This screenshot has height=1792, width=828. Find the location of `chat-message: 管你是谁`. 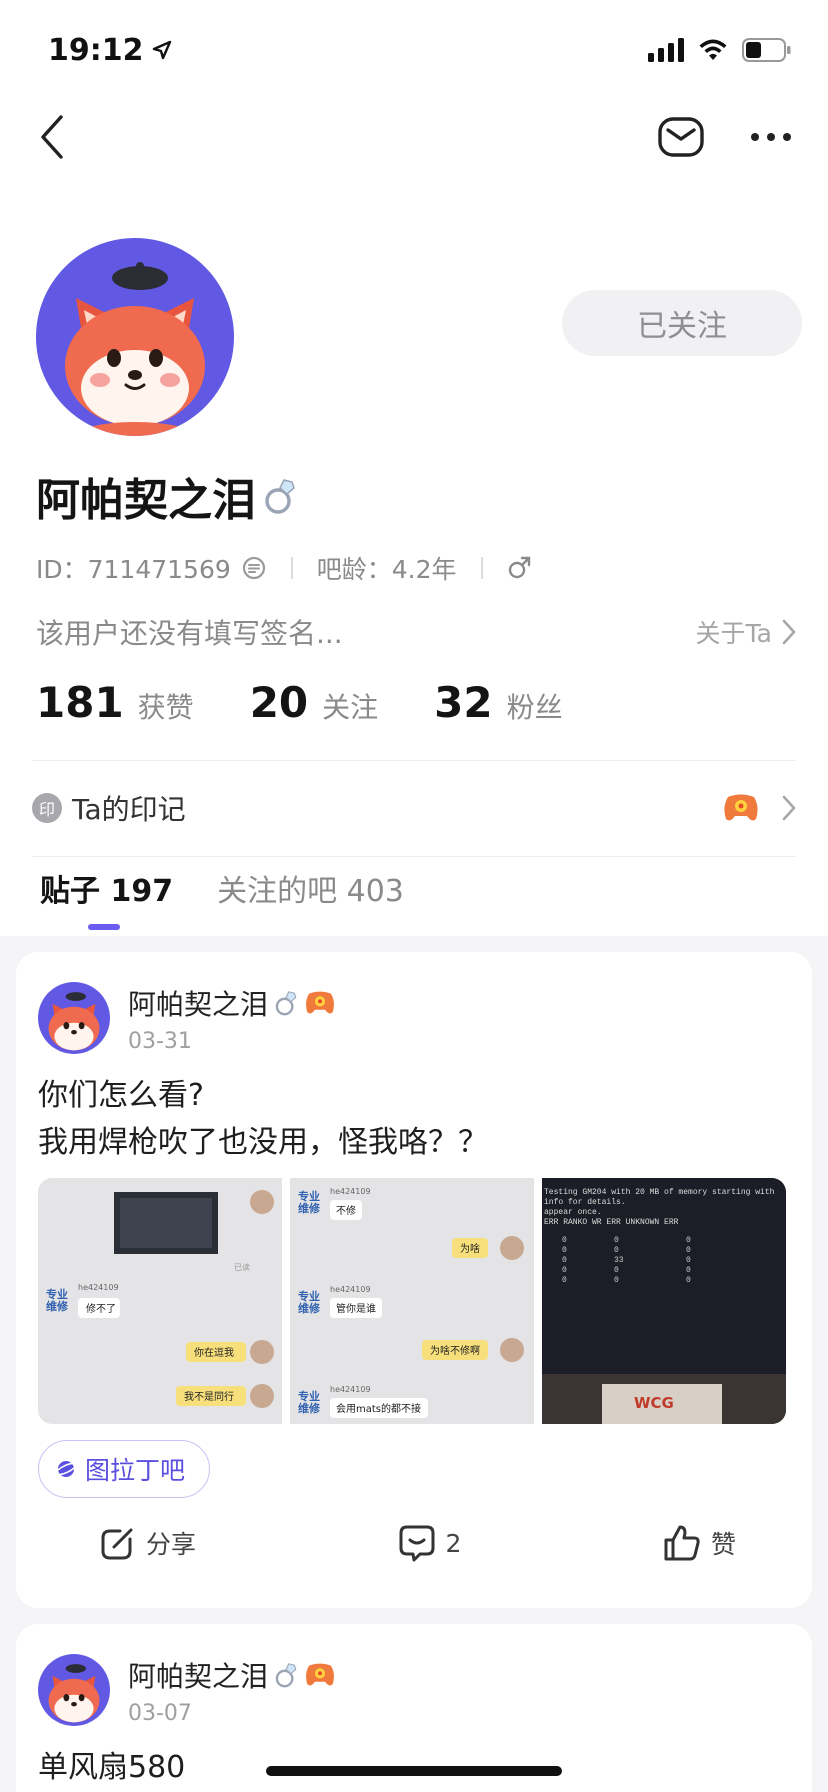

chat-message: 管你是谁 is located at coordinates (356, 1308).